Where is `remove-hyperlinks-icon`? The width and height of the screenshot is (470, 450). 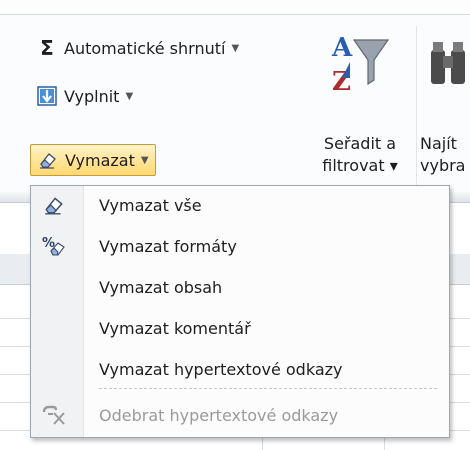
remove-hyperlinks-icon is located at coordinates (54, 415).